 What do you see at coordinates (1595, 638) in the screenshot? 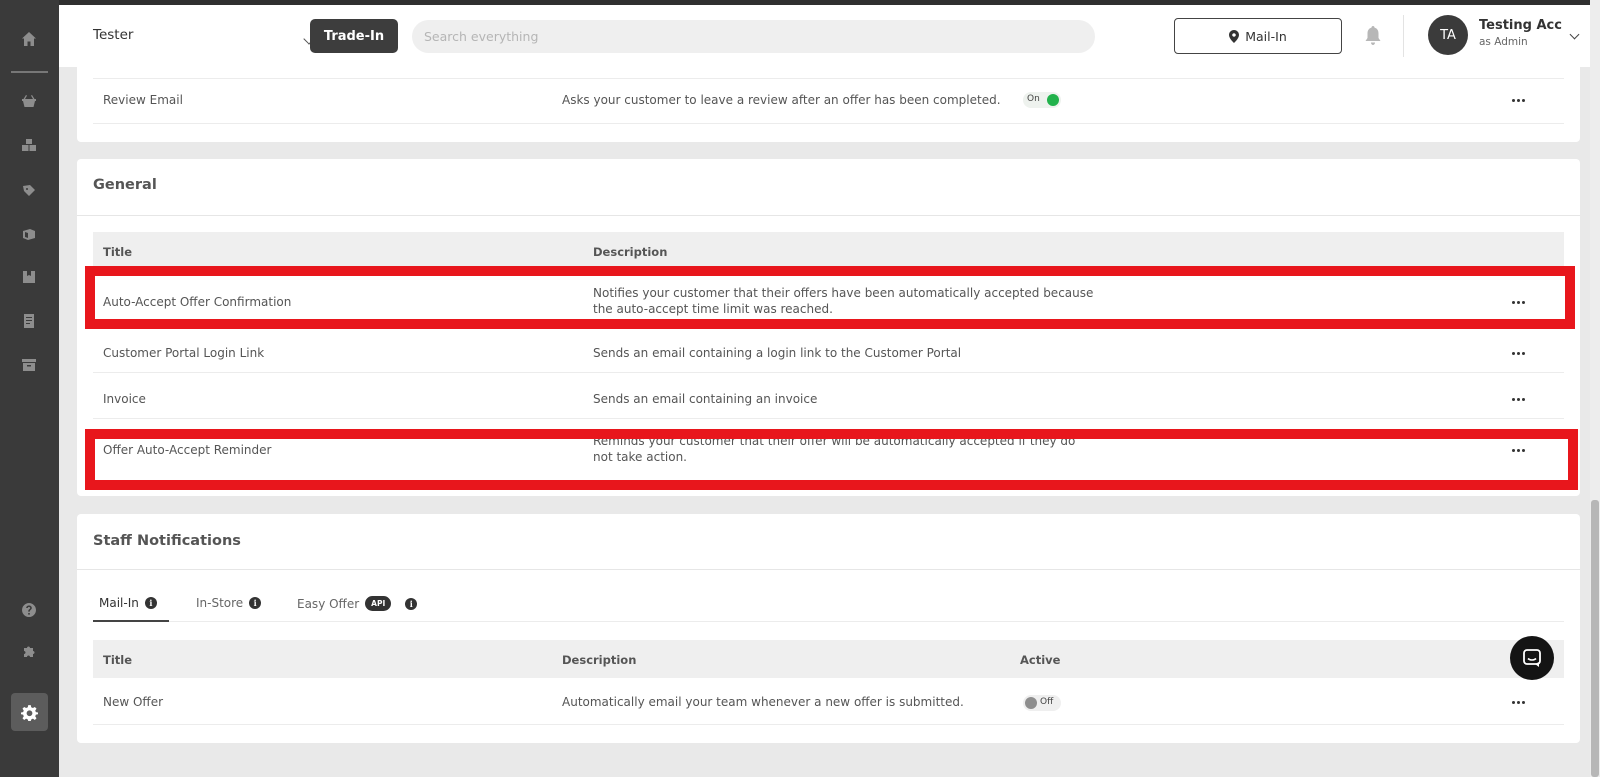
I see `scrollbar-thumb` at bounding box center [1595, 638].